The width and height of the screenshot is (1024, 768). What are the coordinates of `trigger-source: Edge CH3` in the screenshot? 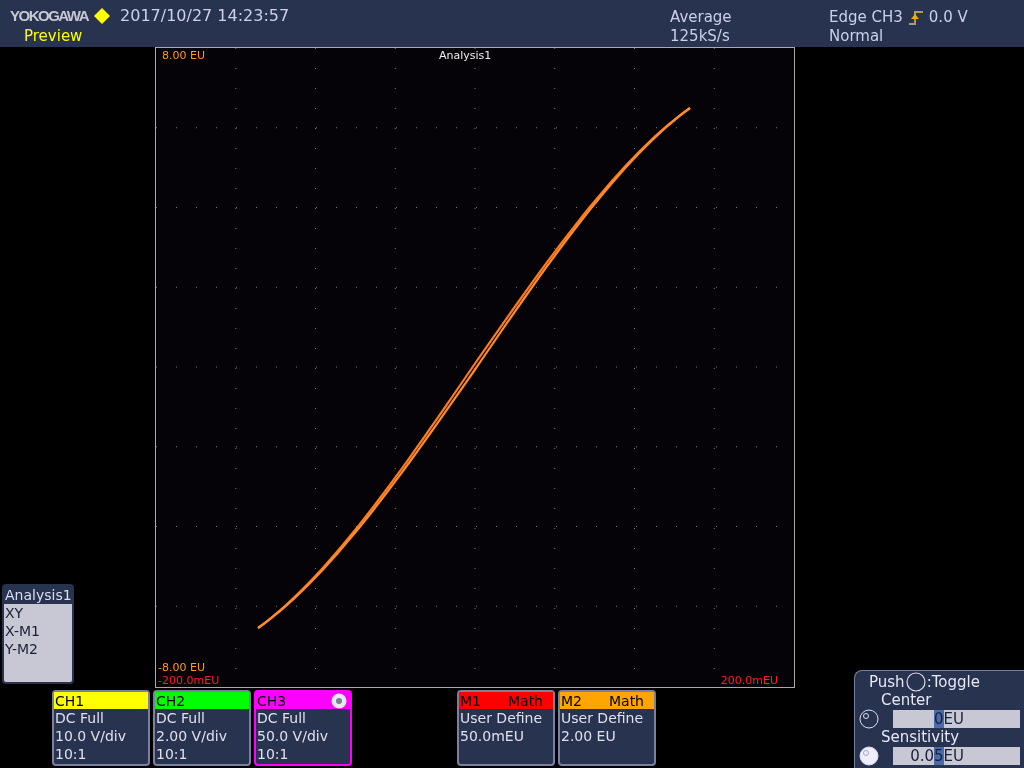 It's located at (866, 17).